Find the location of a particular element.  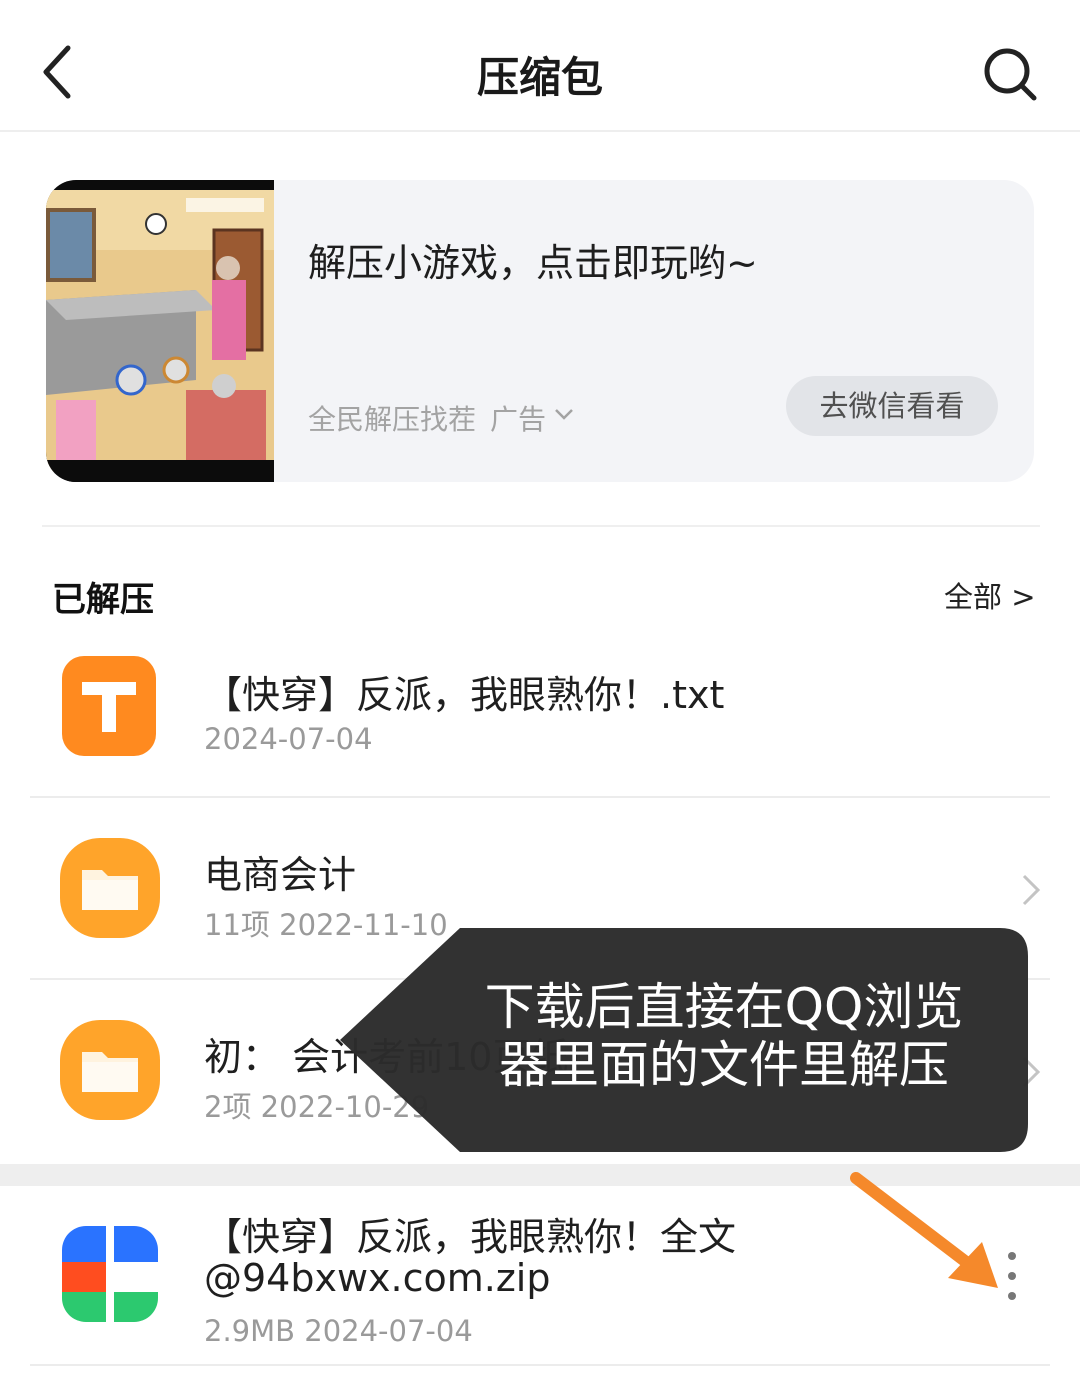

ad-source-name: 全民解压找茬 is located at coordinates (392, 419).